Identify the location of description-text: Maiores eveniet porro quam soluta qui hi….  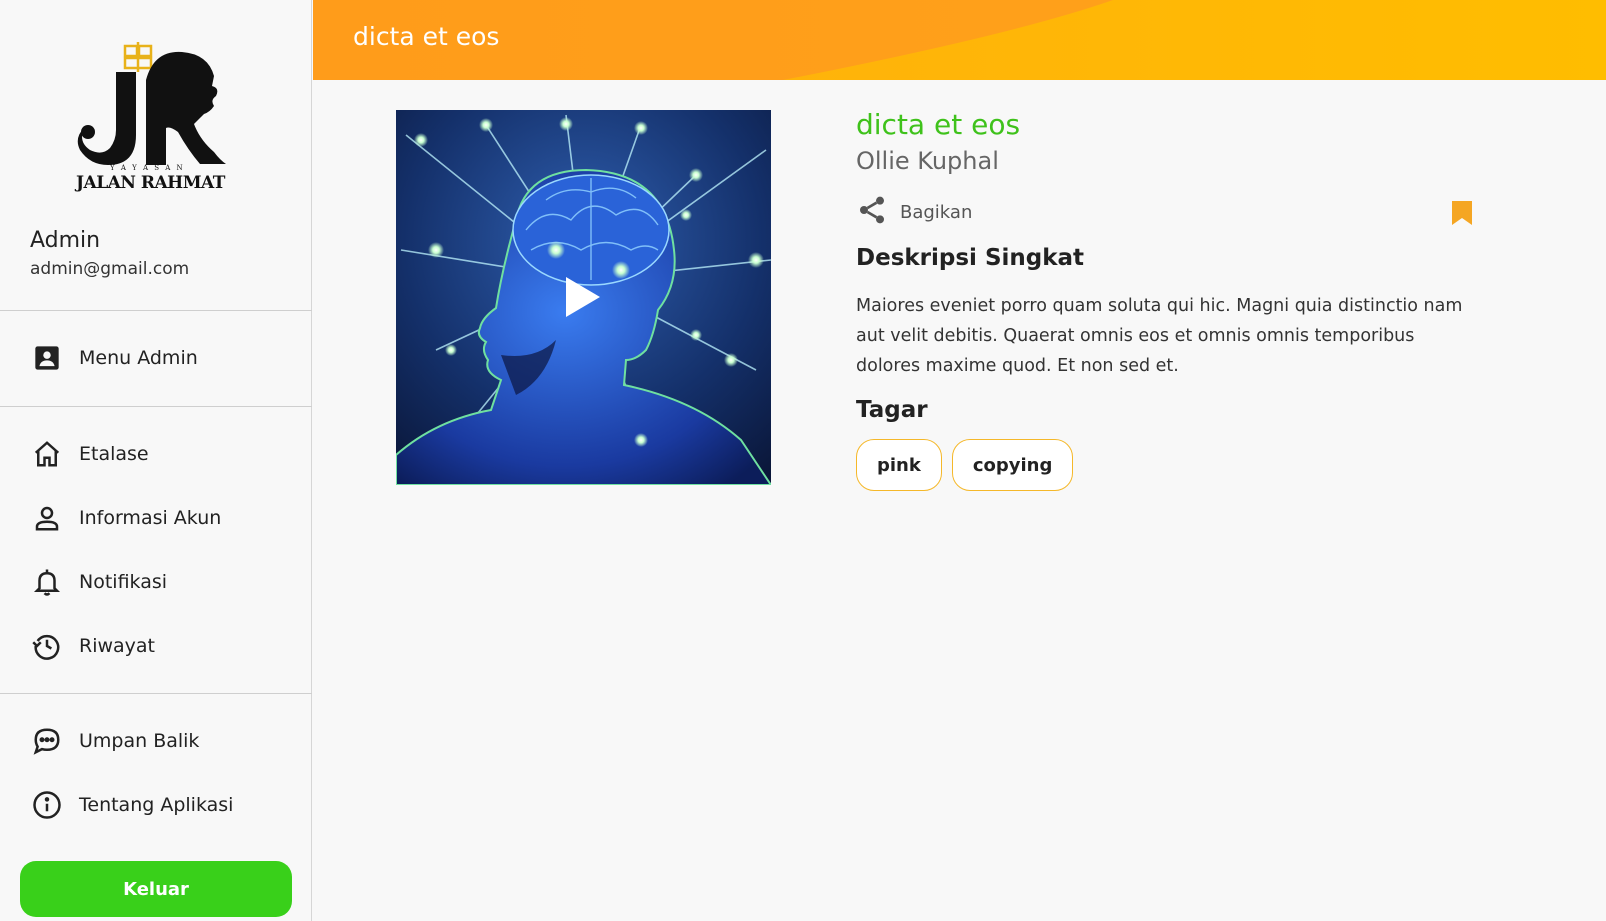
(1159, 336).